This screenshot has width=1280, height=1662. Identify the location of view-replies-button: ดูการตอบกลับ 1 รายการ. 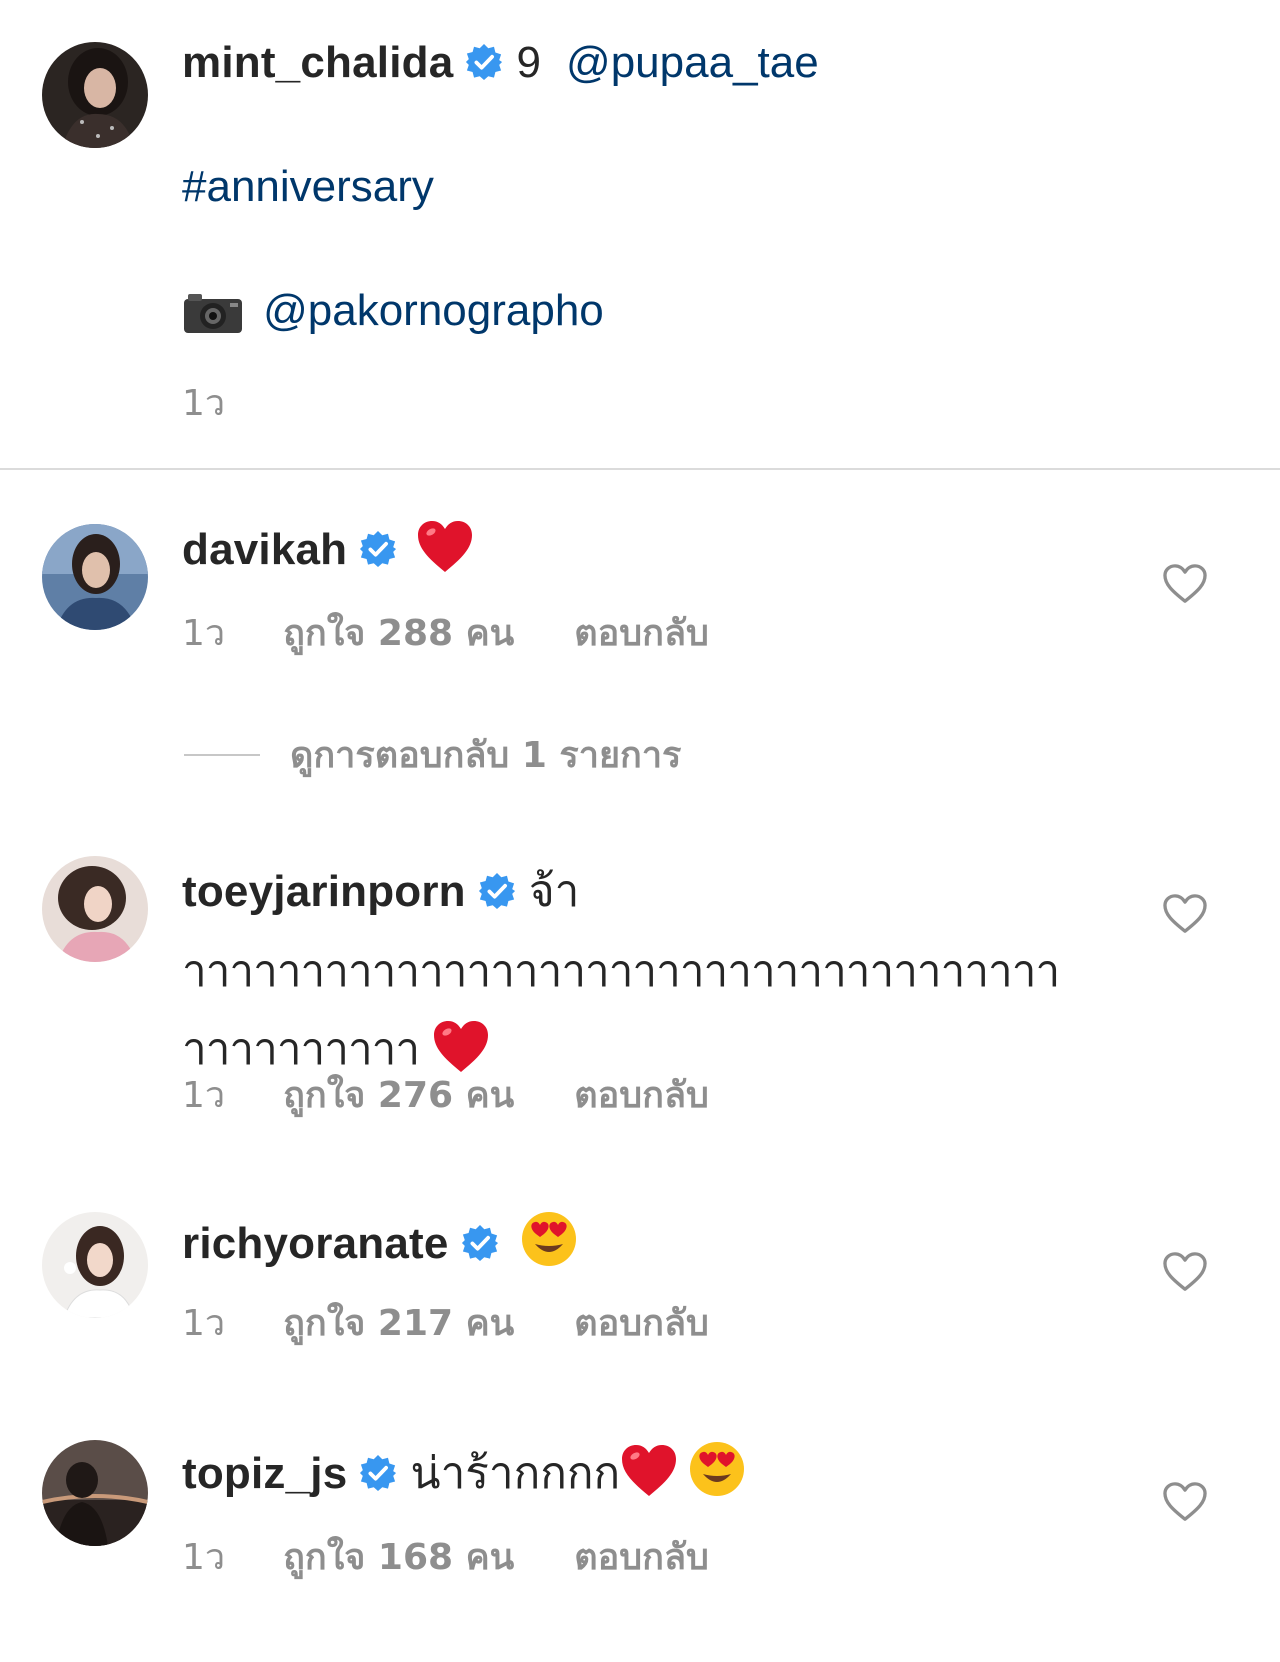
(432, 751).